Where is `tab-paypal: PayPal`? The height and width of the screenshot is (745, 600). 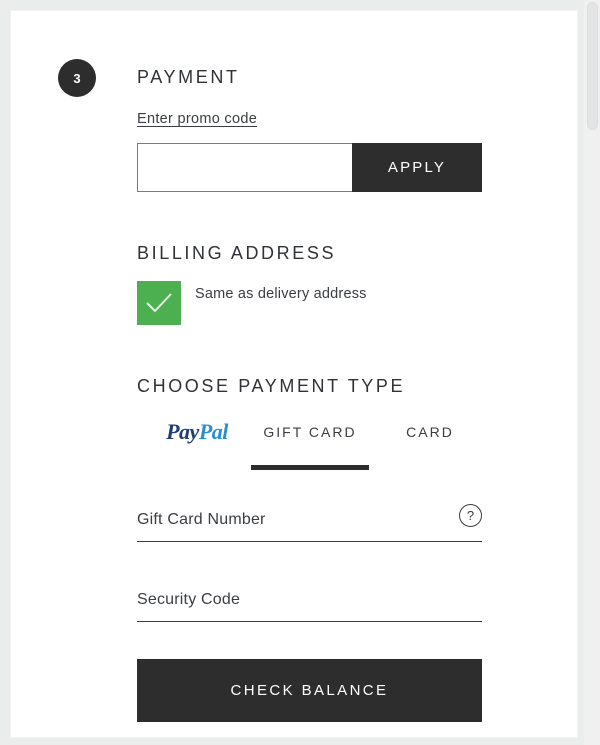
tab-paypal: PayPal is located at coordinates (197, 445).